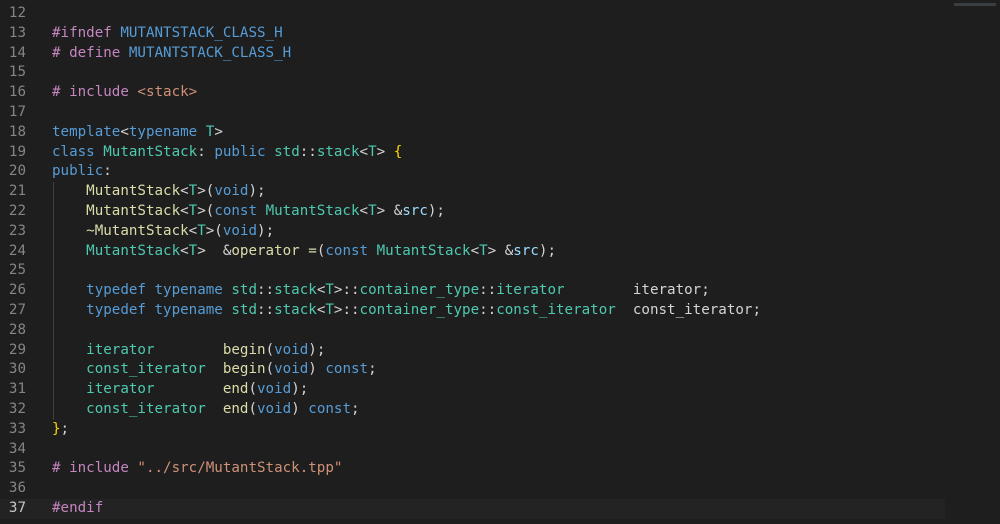 This screenshot has height=524, width=1000. Describe the element at coordinates (17, 508) in the screenshot. I see `line-number: 37` at that location.